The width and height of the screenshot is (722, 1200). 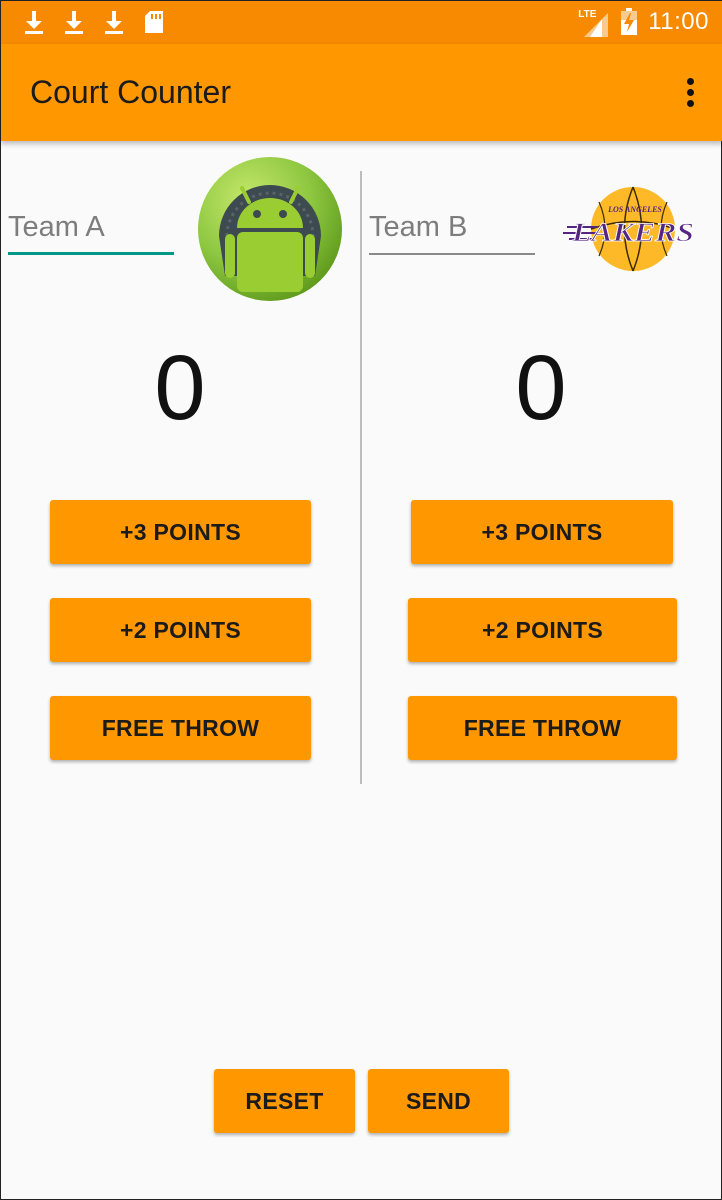 What do you see at coordinates (452, 225) in the screenshot?
I see `team-b-name-input` at bounding box center [452, 225].